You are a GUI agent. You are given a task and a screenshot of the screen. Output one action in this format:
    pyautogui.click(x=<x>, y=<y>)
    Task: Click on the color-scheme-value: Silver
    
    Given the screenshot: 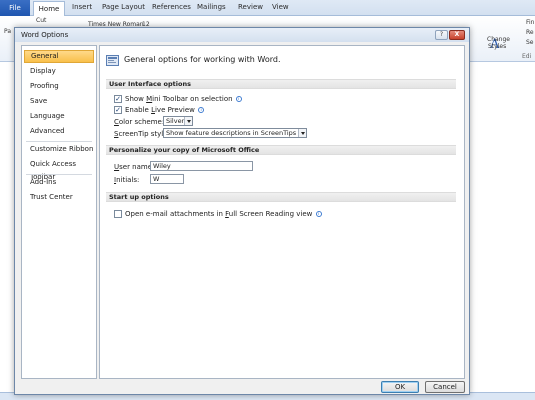 What is the action you would take?
    pyautogui.click(x=175, y=121)
    